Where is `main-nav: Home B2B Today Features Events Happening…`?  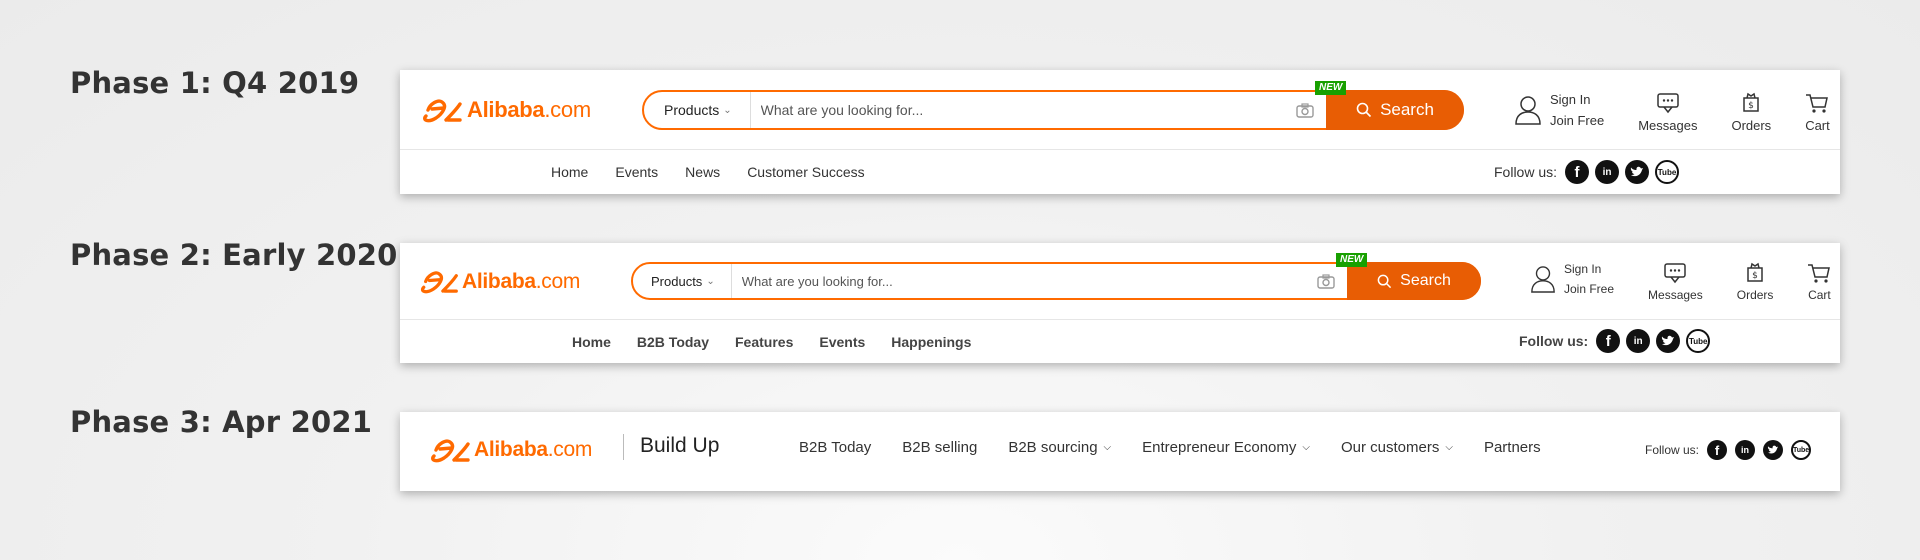 main-nav: Home B2B Today Features Events Happening… is located at coordinates (771, 341).